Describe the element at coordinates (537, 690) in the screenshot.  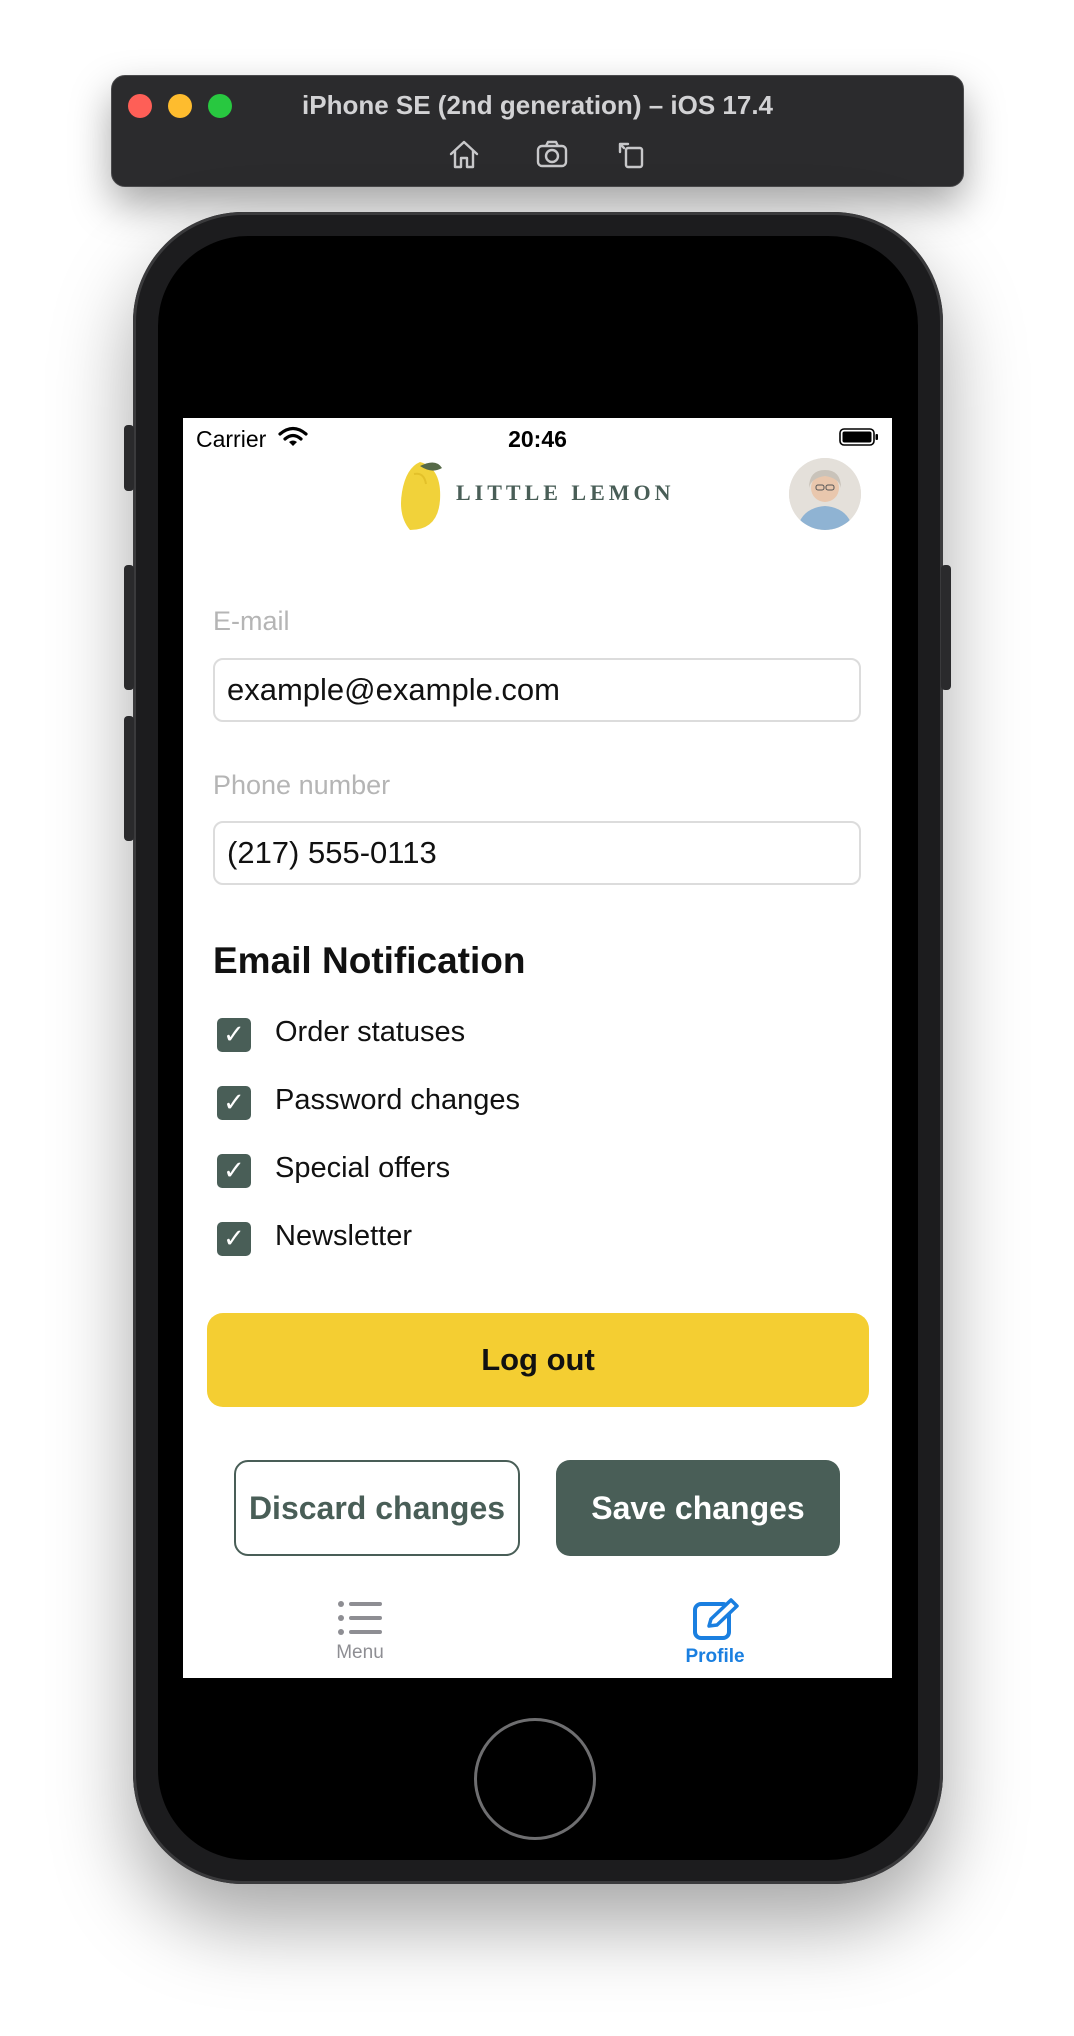
I see `email-field` at that location.